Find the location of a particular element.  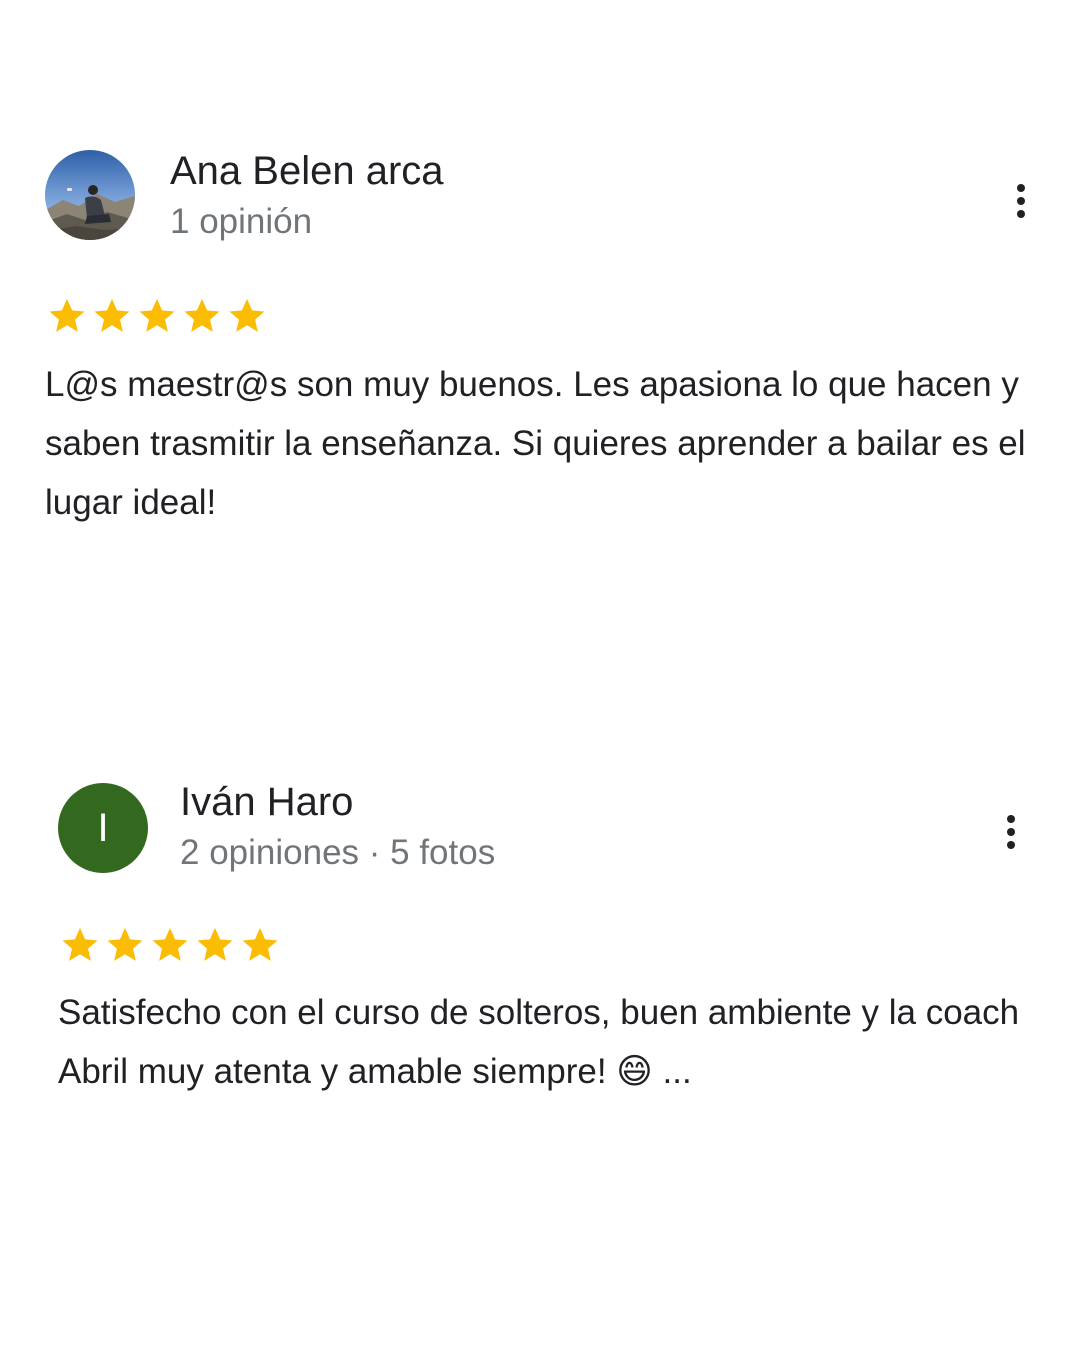

reviewer-stats: 2 opiniones · 5 fotos is located at coordinates (338, 852).